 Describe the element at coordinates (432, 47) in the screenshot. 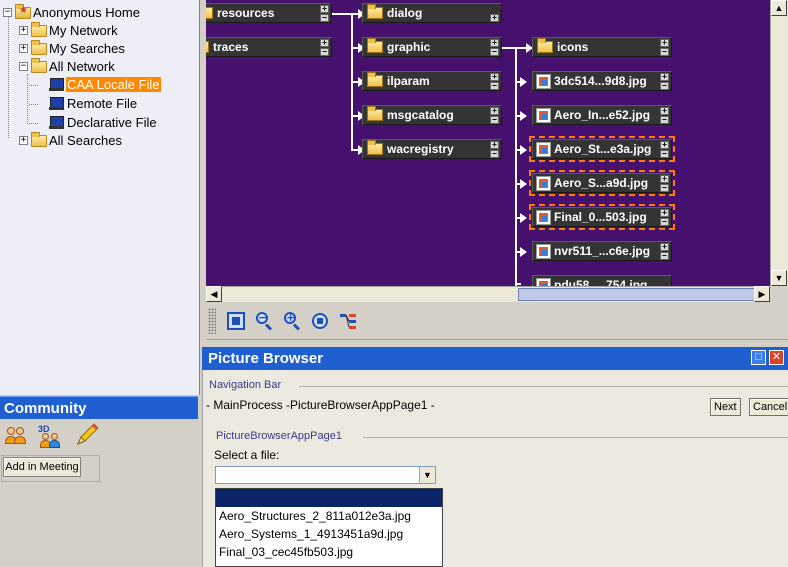

I see `graph-node-graphic: graphic + −` at that location.